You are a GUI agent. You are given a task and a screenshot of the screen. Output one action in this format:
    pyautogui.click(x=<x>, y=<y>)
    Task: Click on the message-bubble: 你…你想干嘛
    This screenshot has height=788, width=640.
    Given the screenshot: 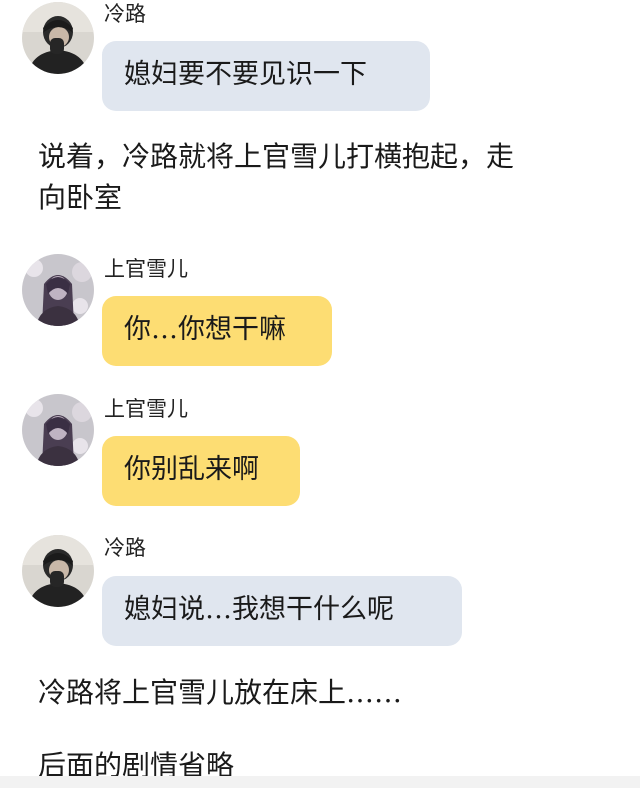 What is the action you would take?
    pyautogui.click(x=217, y=331)
    